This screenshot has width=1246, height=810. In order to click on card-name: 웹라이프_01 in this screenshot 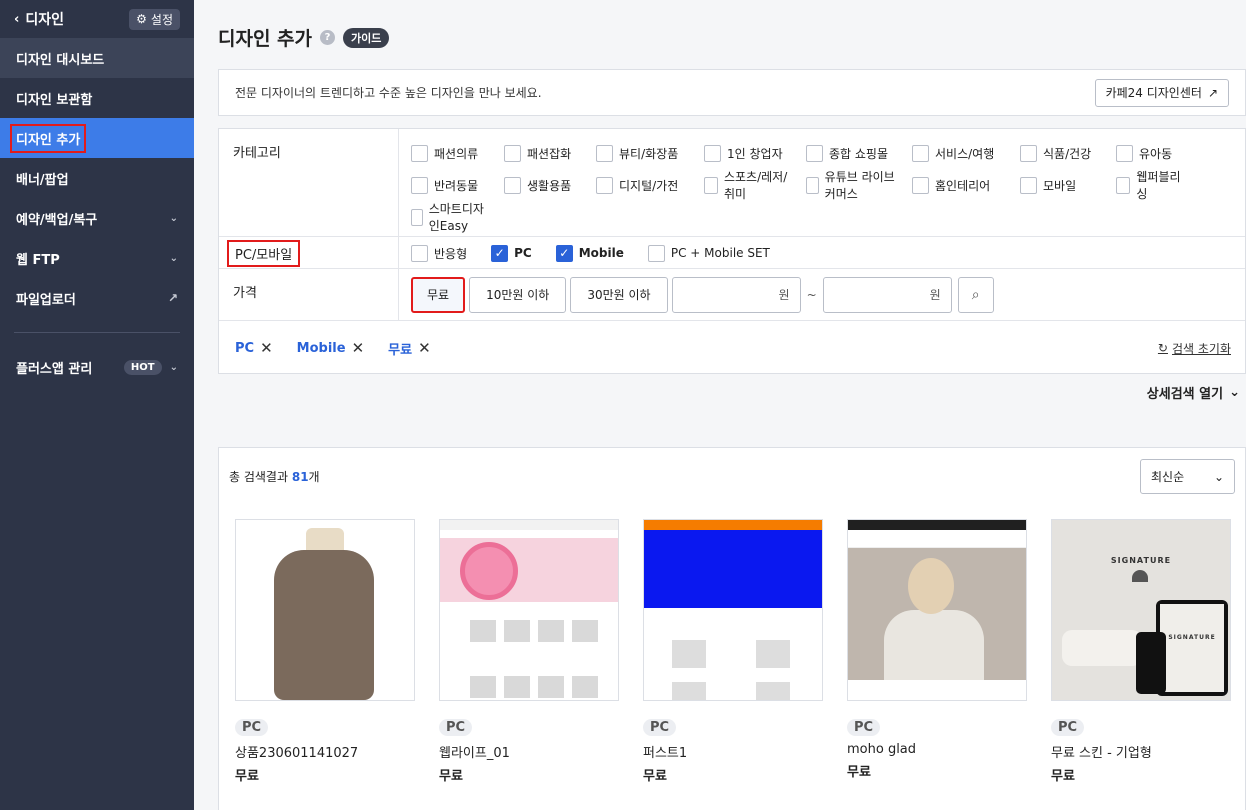, I will do `click(529, 751)`.